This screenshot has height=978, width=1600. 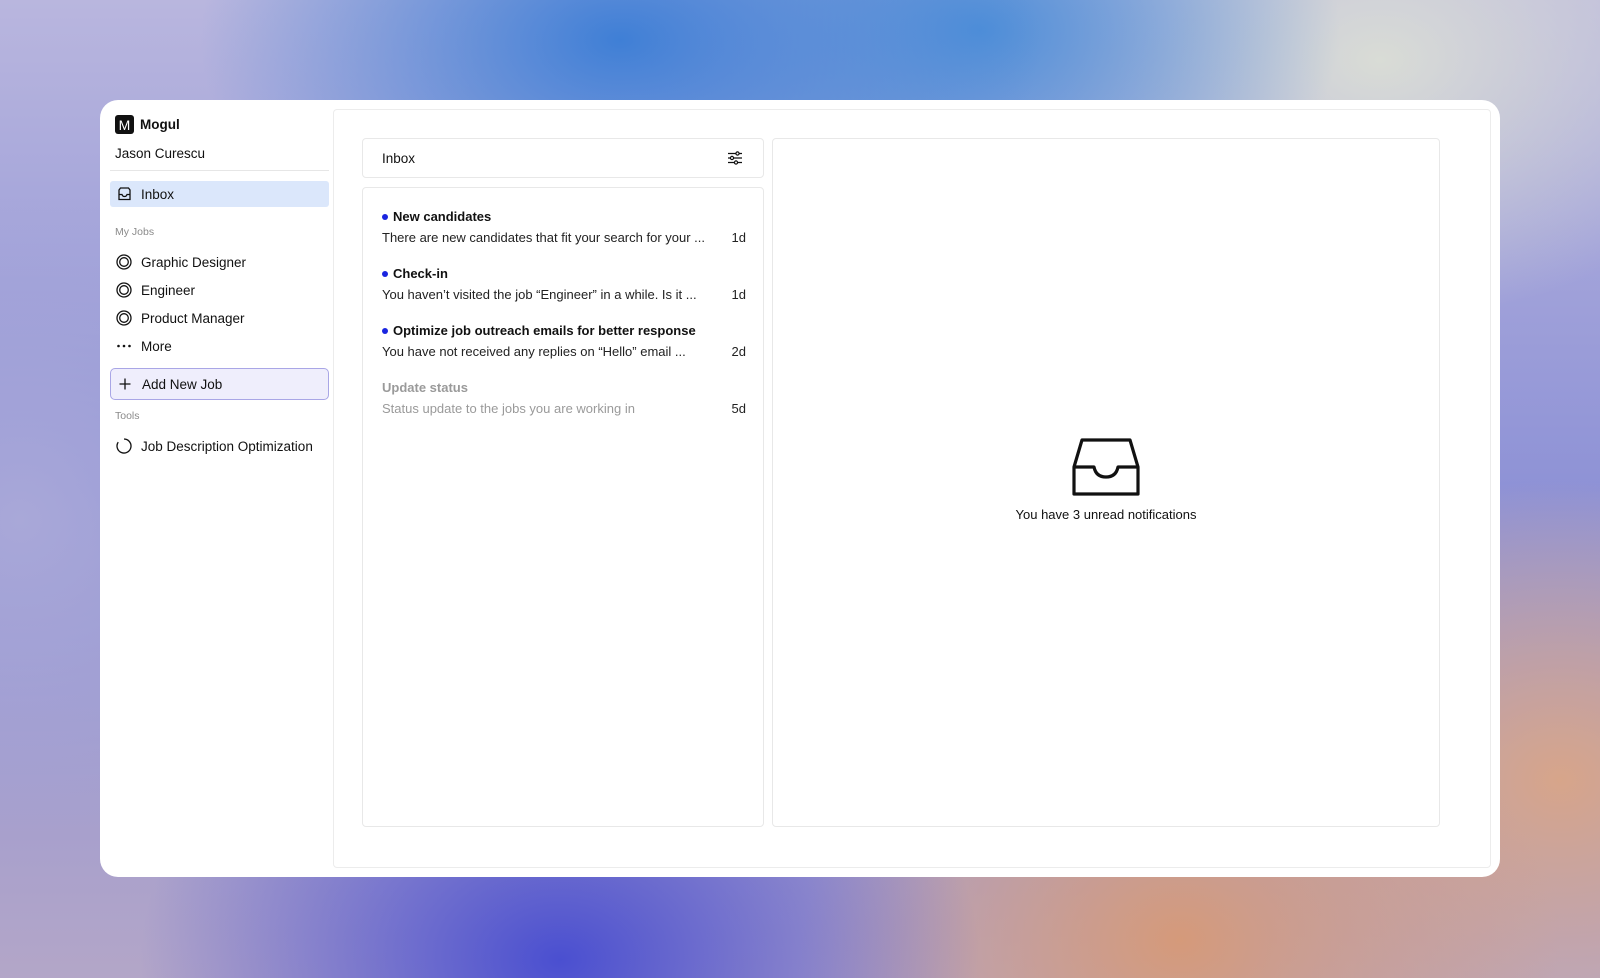 What do you see at coordinates (442, 216) in the screenshot?
I see `notification-title: New candidates` at bounding box center [442, 216].